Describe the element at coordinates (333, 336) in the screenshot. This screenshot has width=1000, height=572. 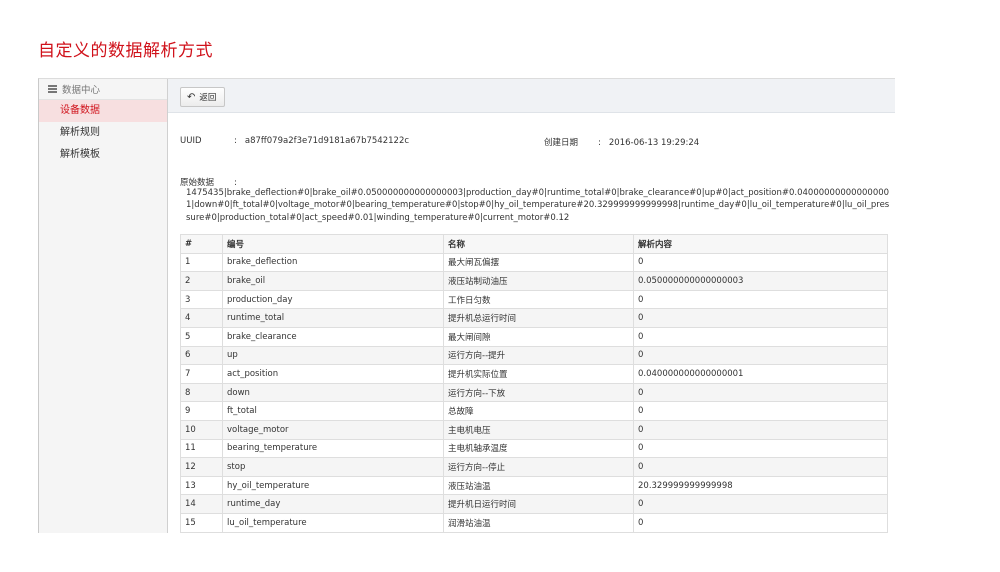
I see `table-cell: brake_clearance` at that location.